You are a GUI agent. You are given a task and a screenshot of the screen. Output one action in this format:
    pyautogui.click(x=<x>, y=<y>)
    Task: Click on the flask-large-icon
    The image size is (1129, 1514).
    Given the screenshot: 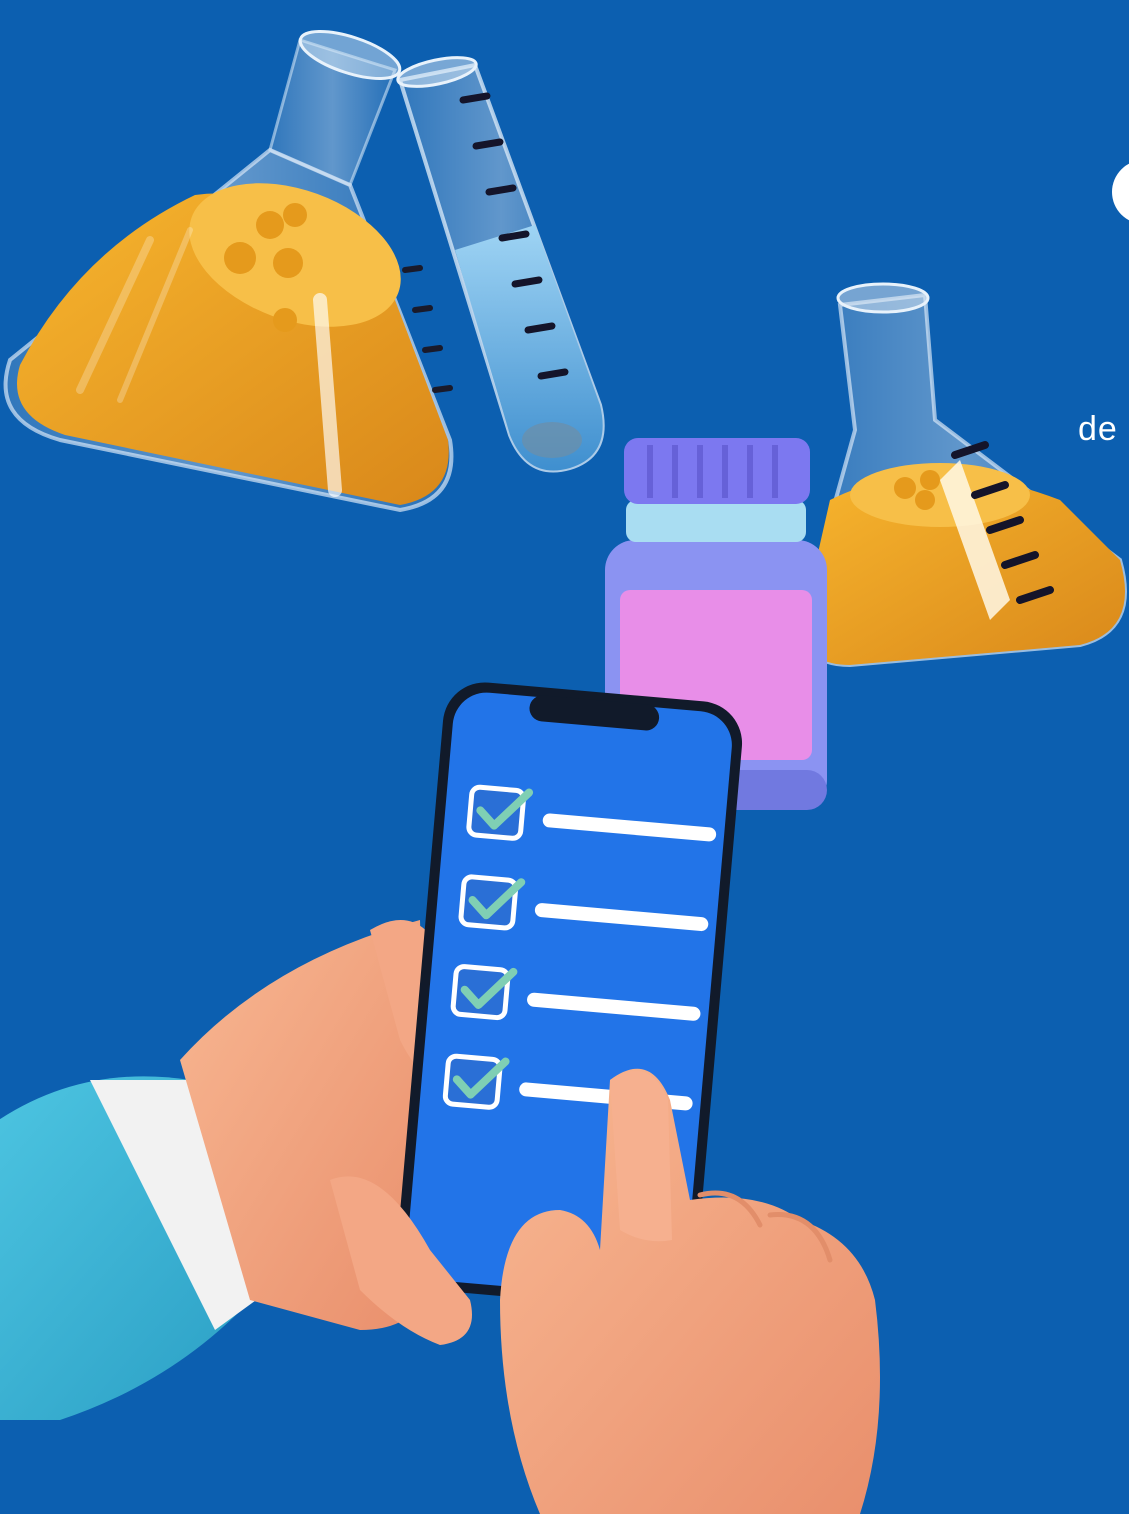 What is the action you would take?
    pyautogui.click(x=228, y=271)
    